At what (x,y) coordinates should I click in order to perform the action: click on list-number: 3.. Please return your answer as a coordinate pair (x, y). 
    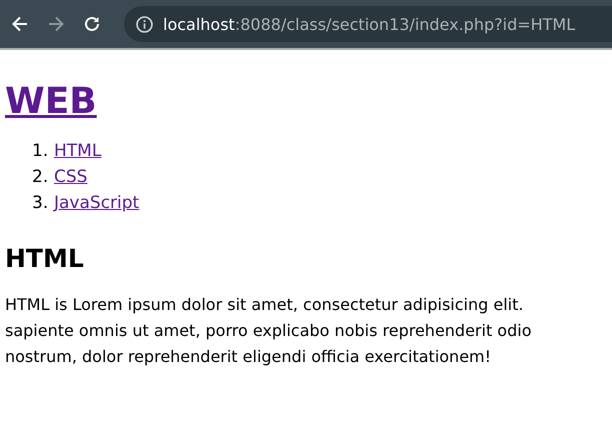
    Looking at the image, I should click on (40, 203).